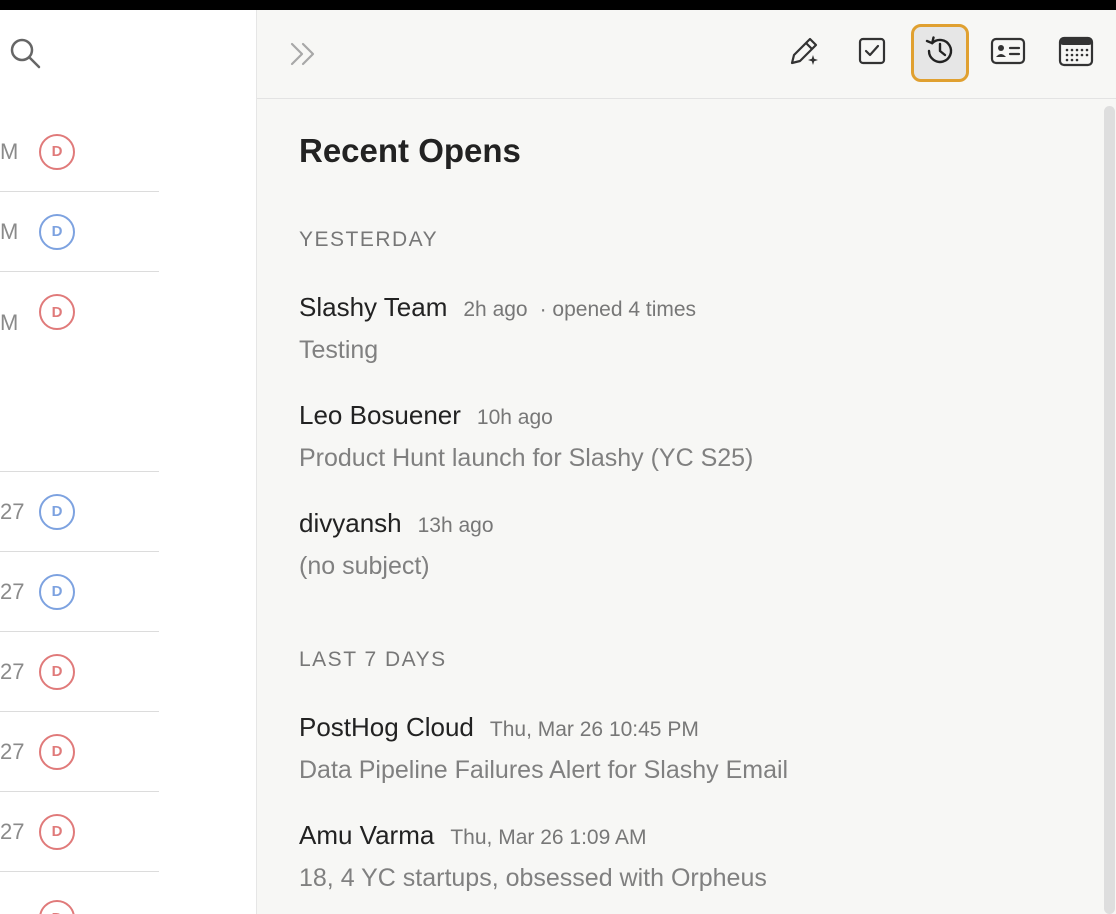  I want to click on entry-subject: 18, 4 YC startups, obsessed with Orpheus, so click(533, 878).